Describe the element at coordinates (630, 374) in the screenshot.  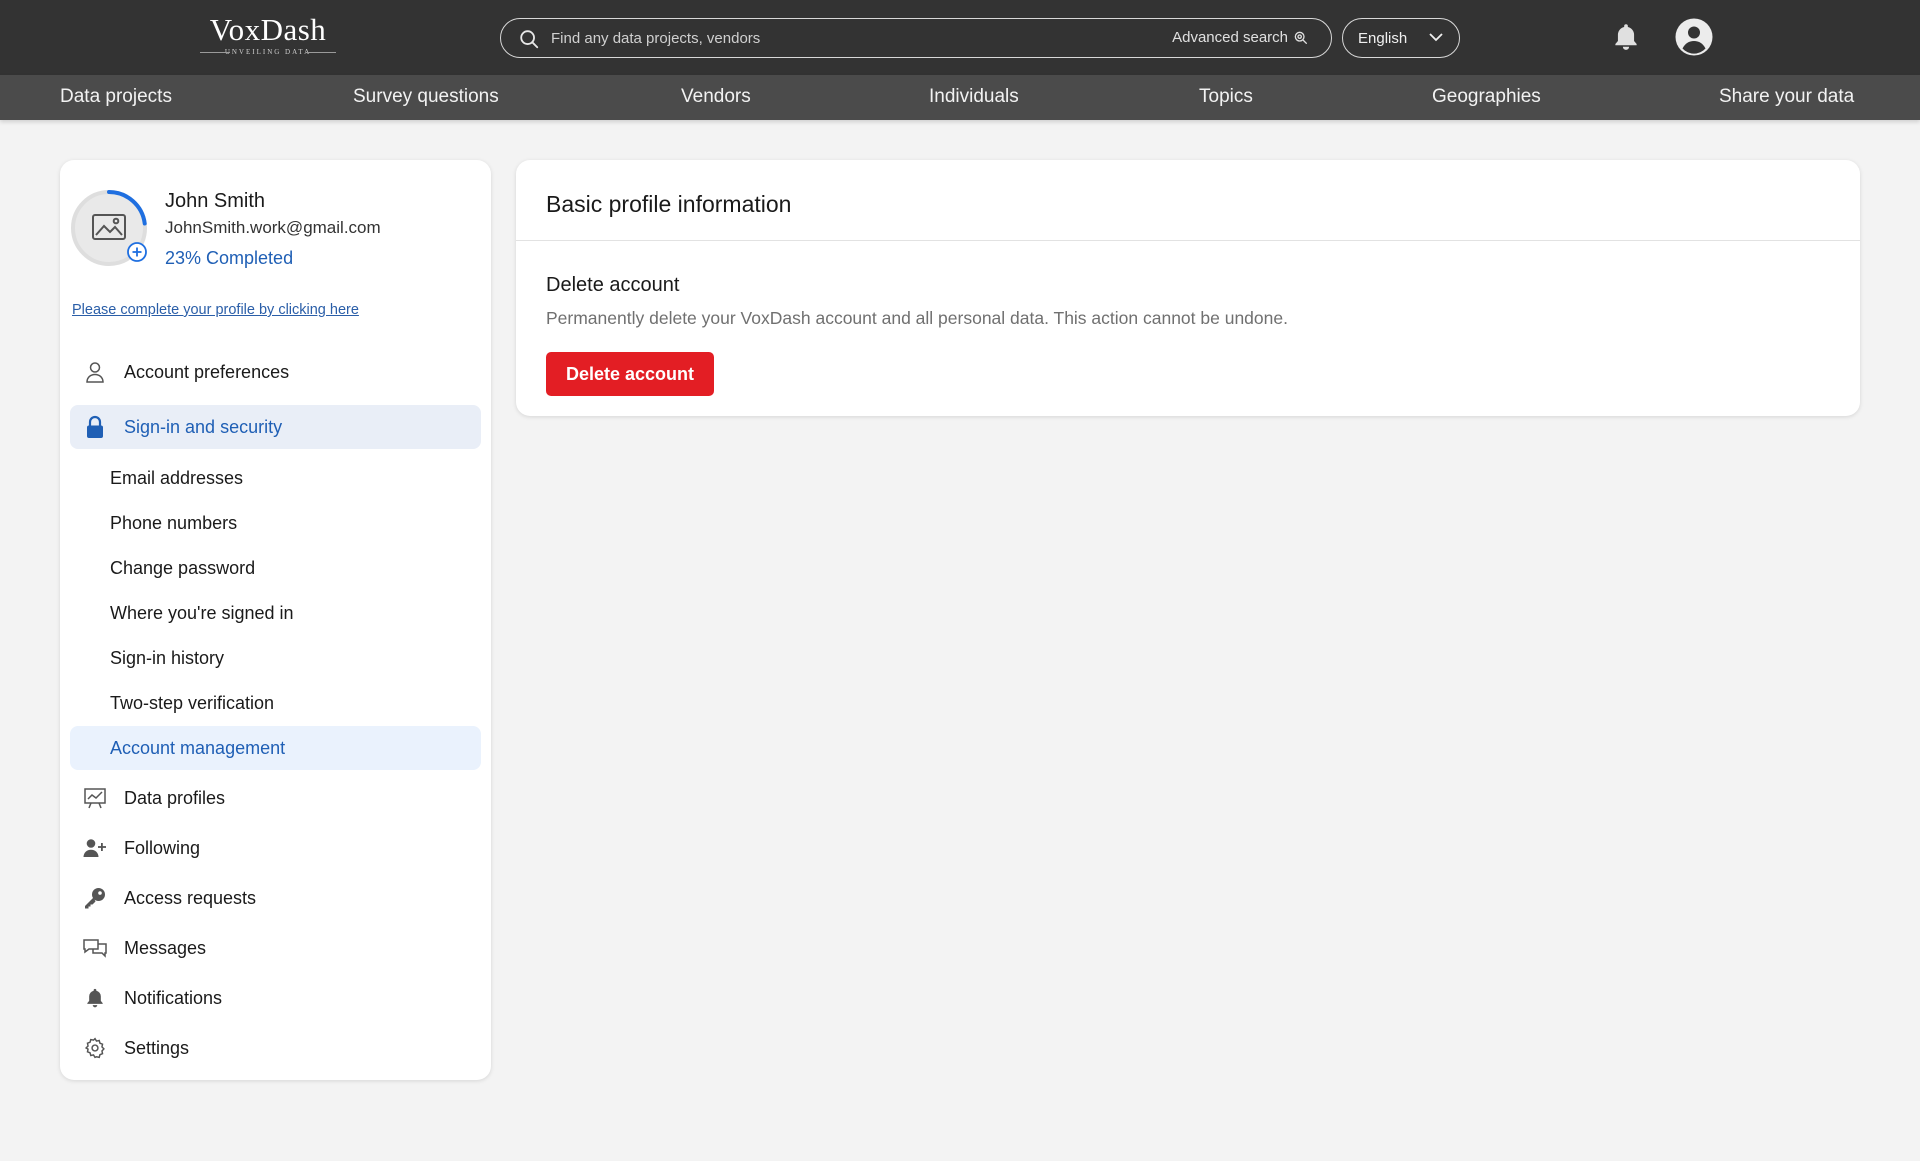
I see `delete-account-button: Delete account` at that location.